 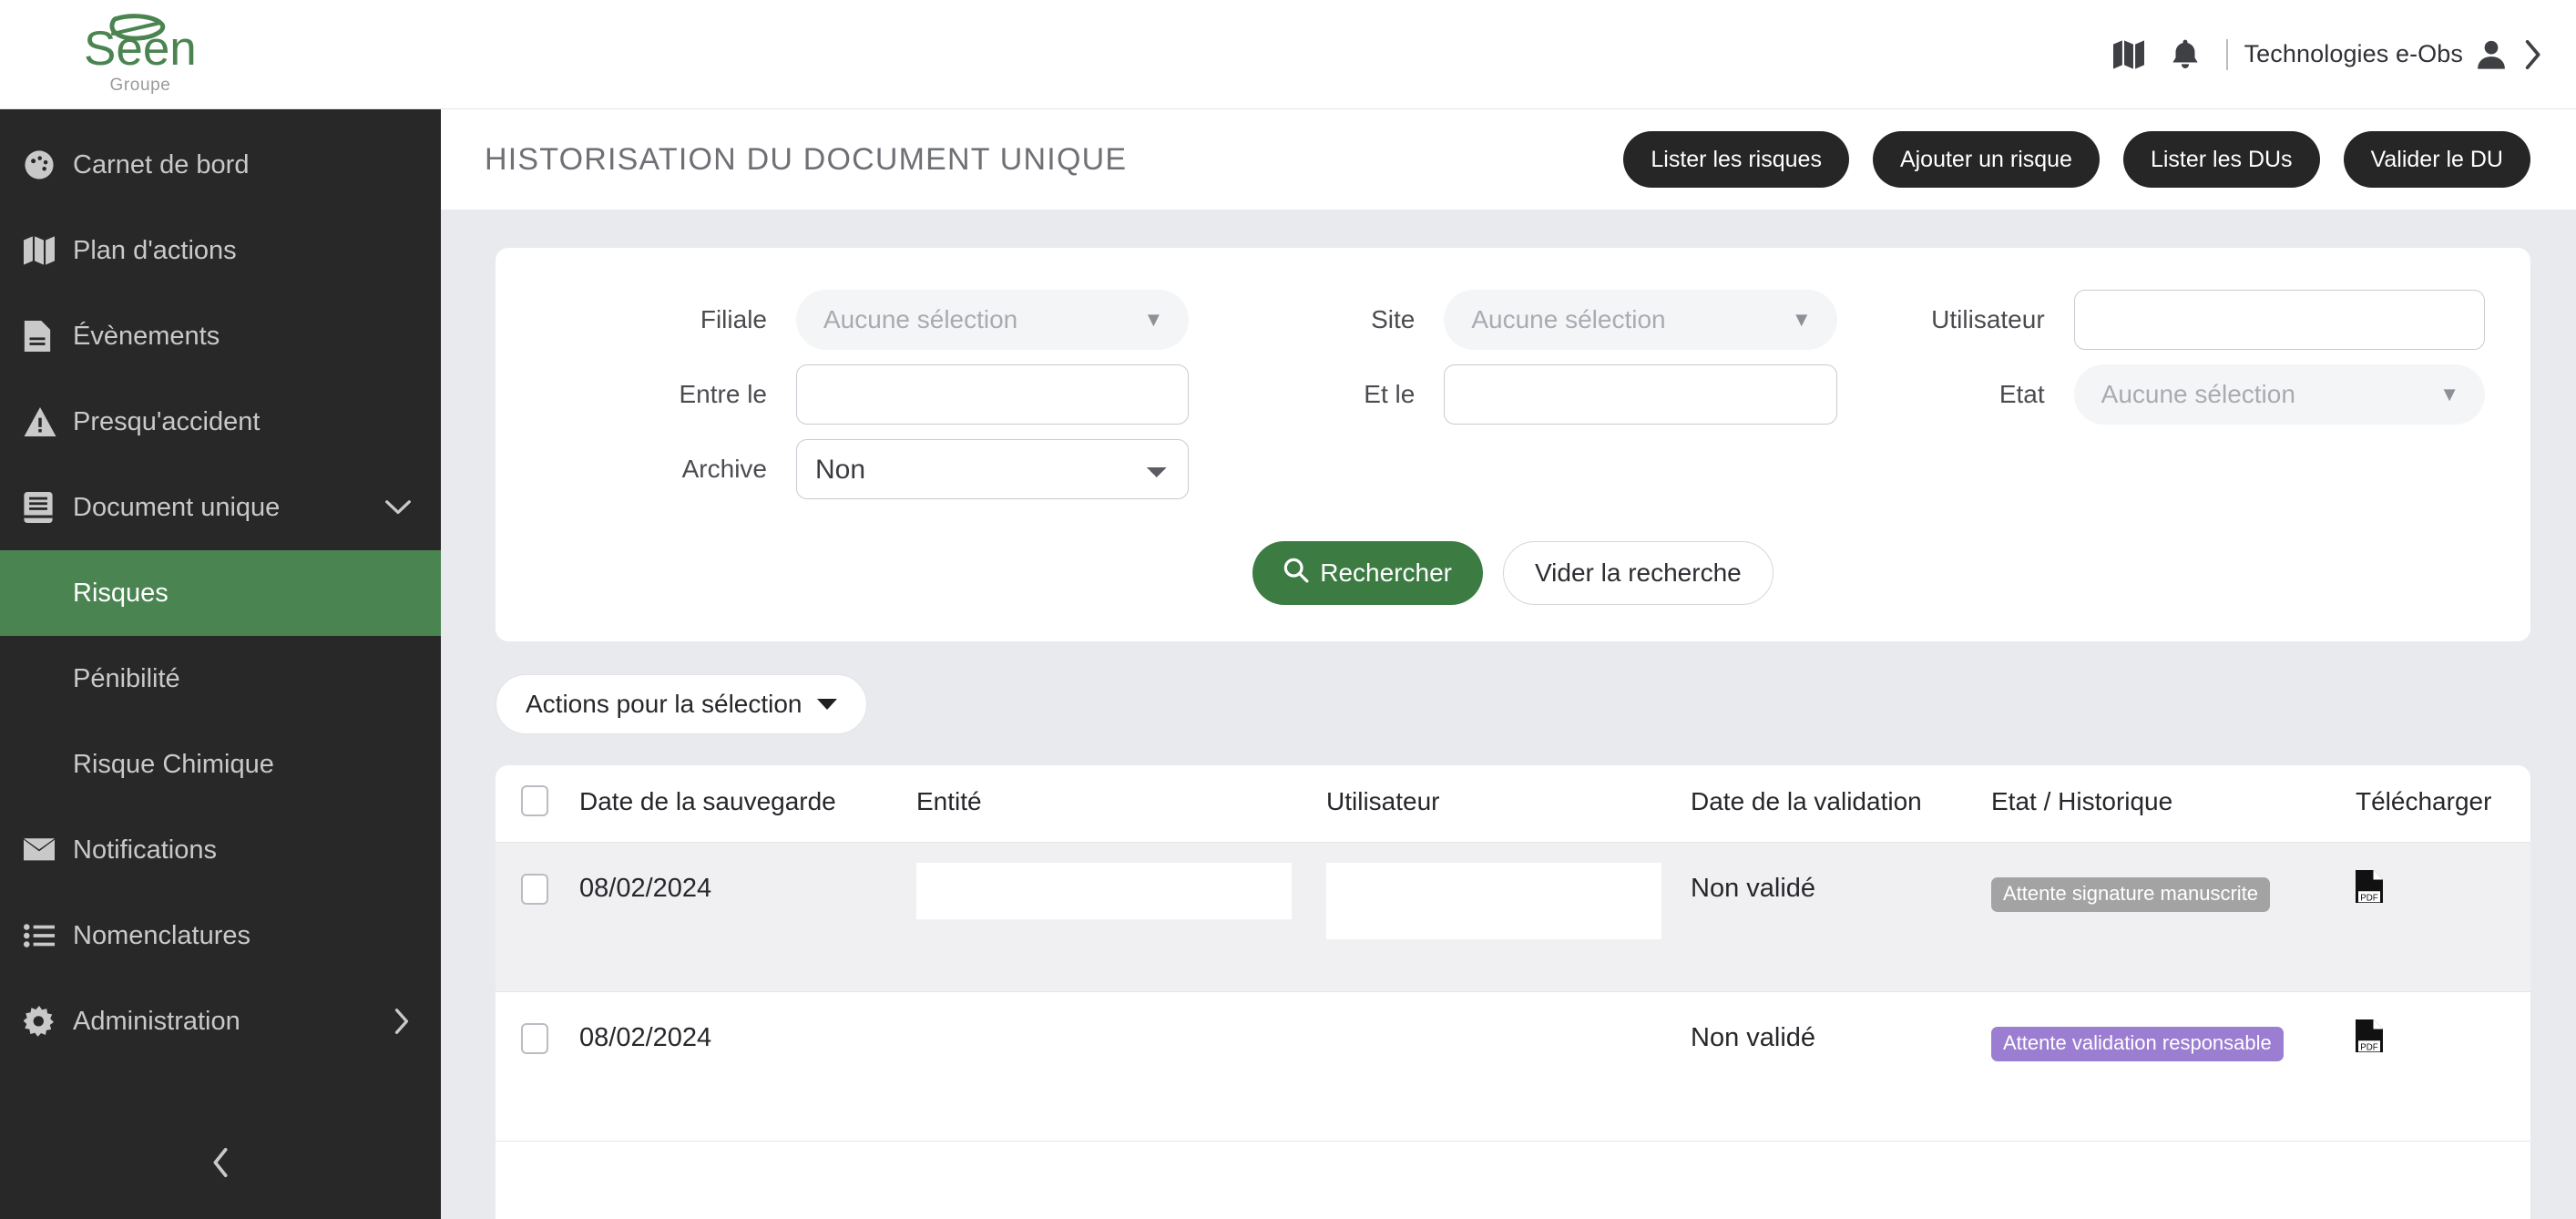 What do you see at coordinates (155, 250) in the screenshot?
I see `sidebar-item-label: Plan d'actions` at bounding box center [155, 250].